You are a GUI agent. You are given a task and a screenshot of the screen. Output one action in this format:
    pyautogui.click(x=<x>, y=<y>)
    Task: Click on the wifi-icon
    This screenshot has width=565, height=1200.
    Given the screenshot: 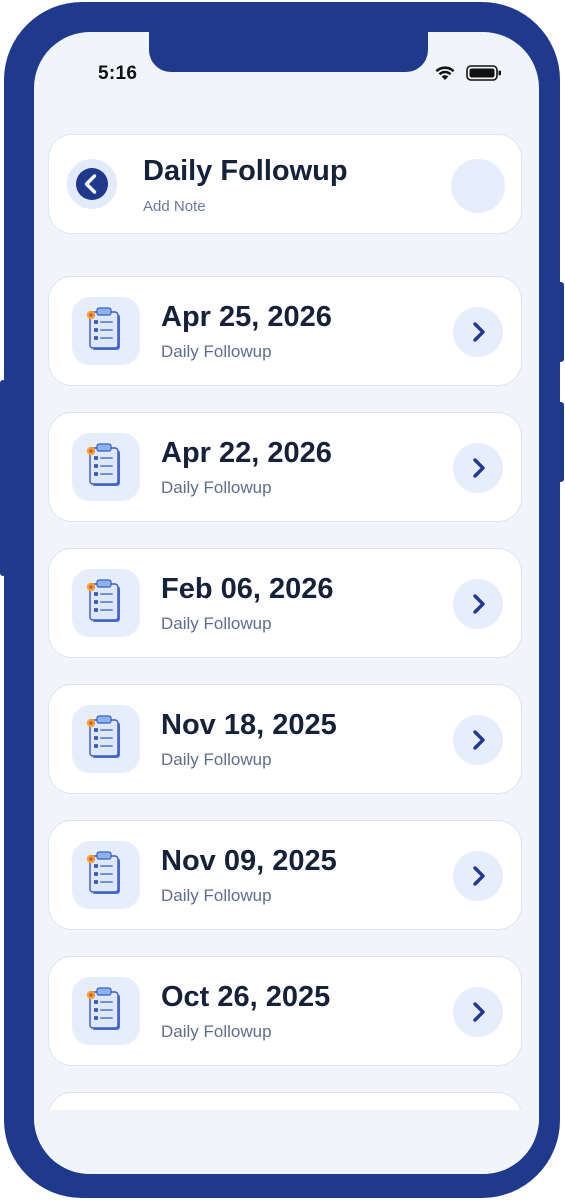 What is the action you would take?
    pyautogui.click(x=445, y=73)
    